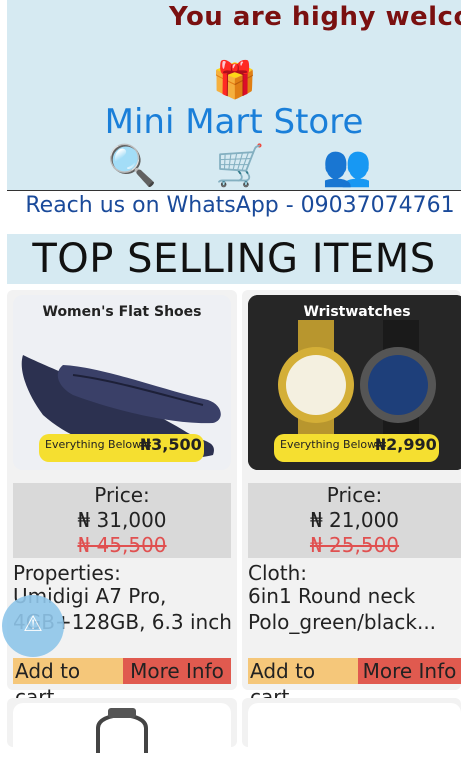 The width and height of the screenshot is (461, 763). I want to click on old-price: ₦ 45,500, so click(122, 545).